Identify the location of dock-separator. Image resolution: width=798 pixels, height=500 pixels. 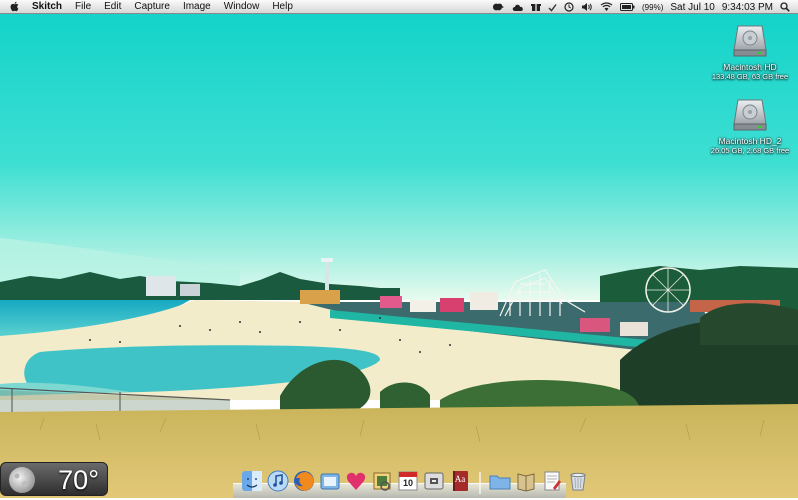
(480, 483).